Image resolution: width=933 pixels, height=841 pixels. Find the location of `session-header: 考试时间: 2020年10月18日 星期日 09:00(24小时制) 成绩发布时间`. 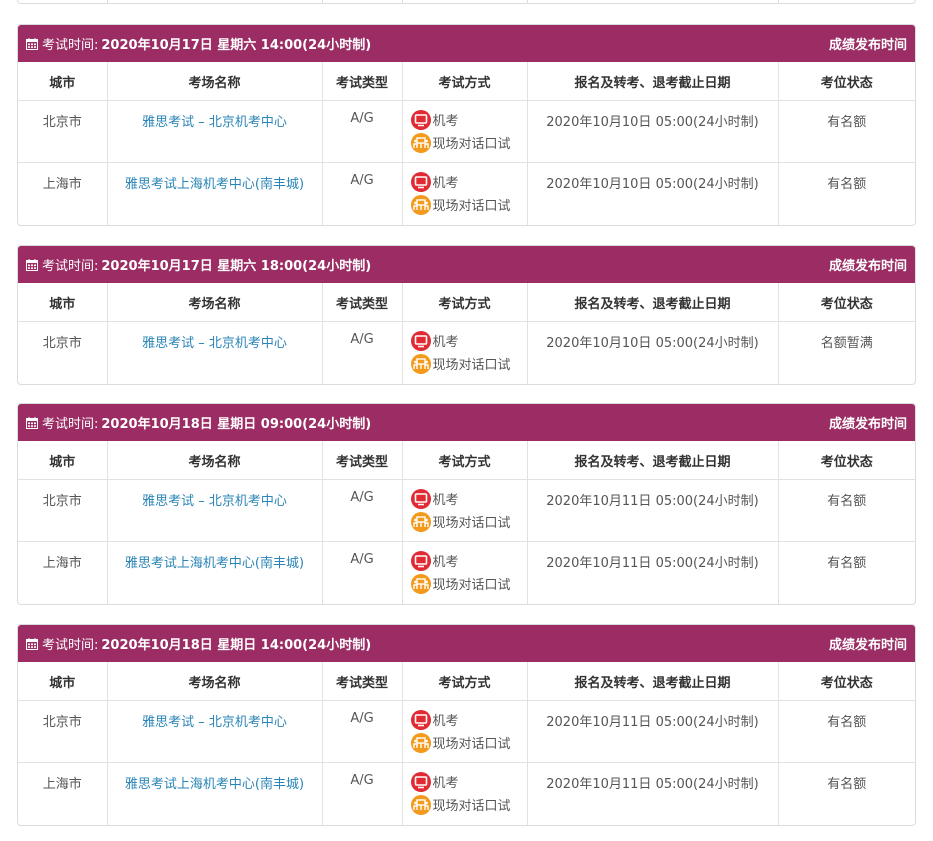

session-header: 考试时间: 2020年10月18日 星期日 09:00(24小时制) 成绩发布时间 is located at coordinates (466, 422).